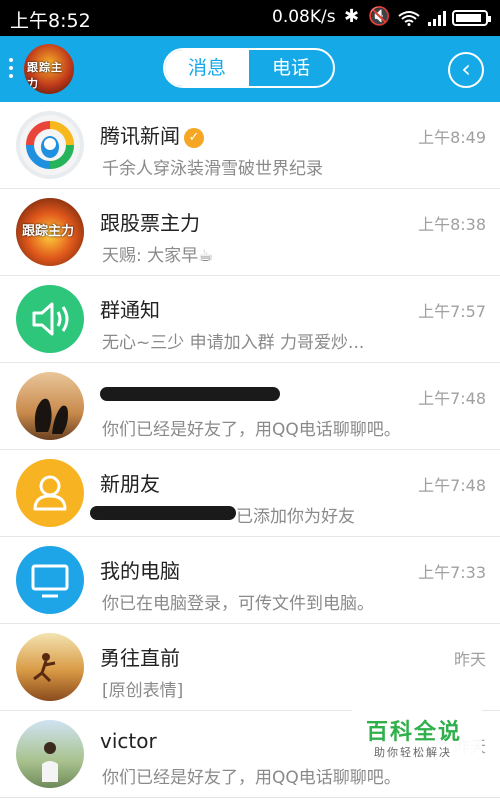  Describe the element at coordinates (409, 18) in the screenshot. I see `wifi-icon` at that location.